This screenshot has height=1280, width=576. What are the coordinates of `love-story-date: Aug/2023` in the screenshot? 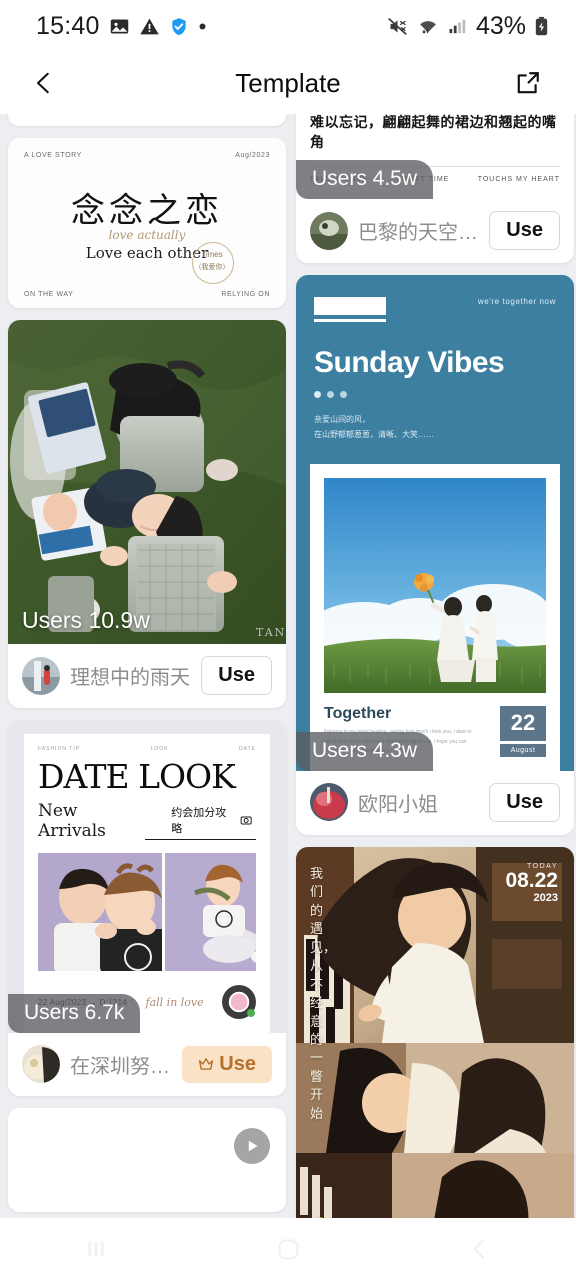 It's located at (252, 155).